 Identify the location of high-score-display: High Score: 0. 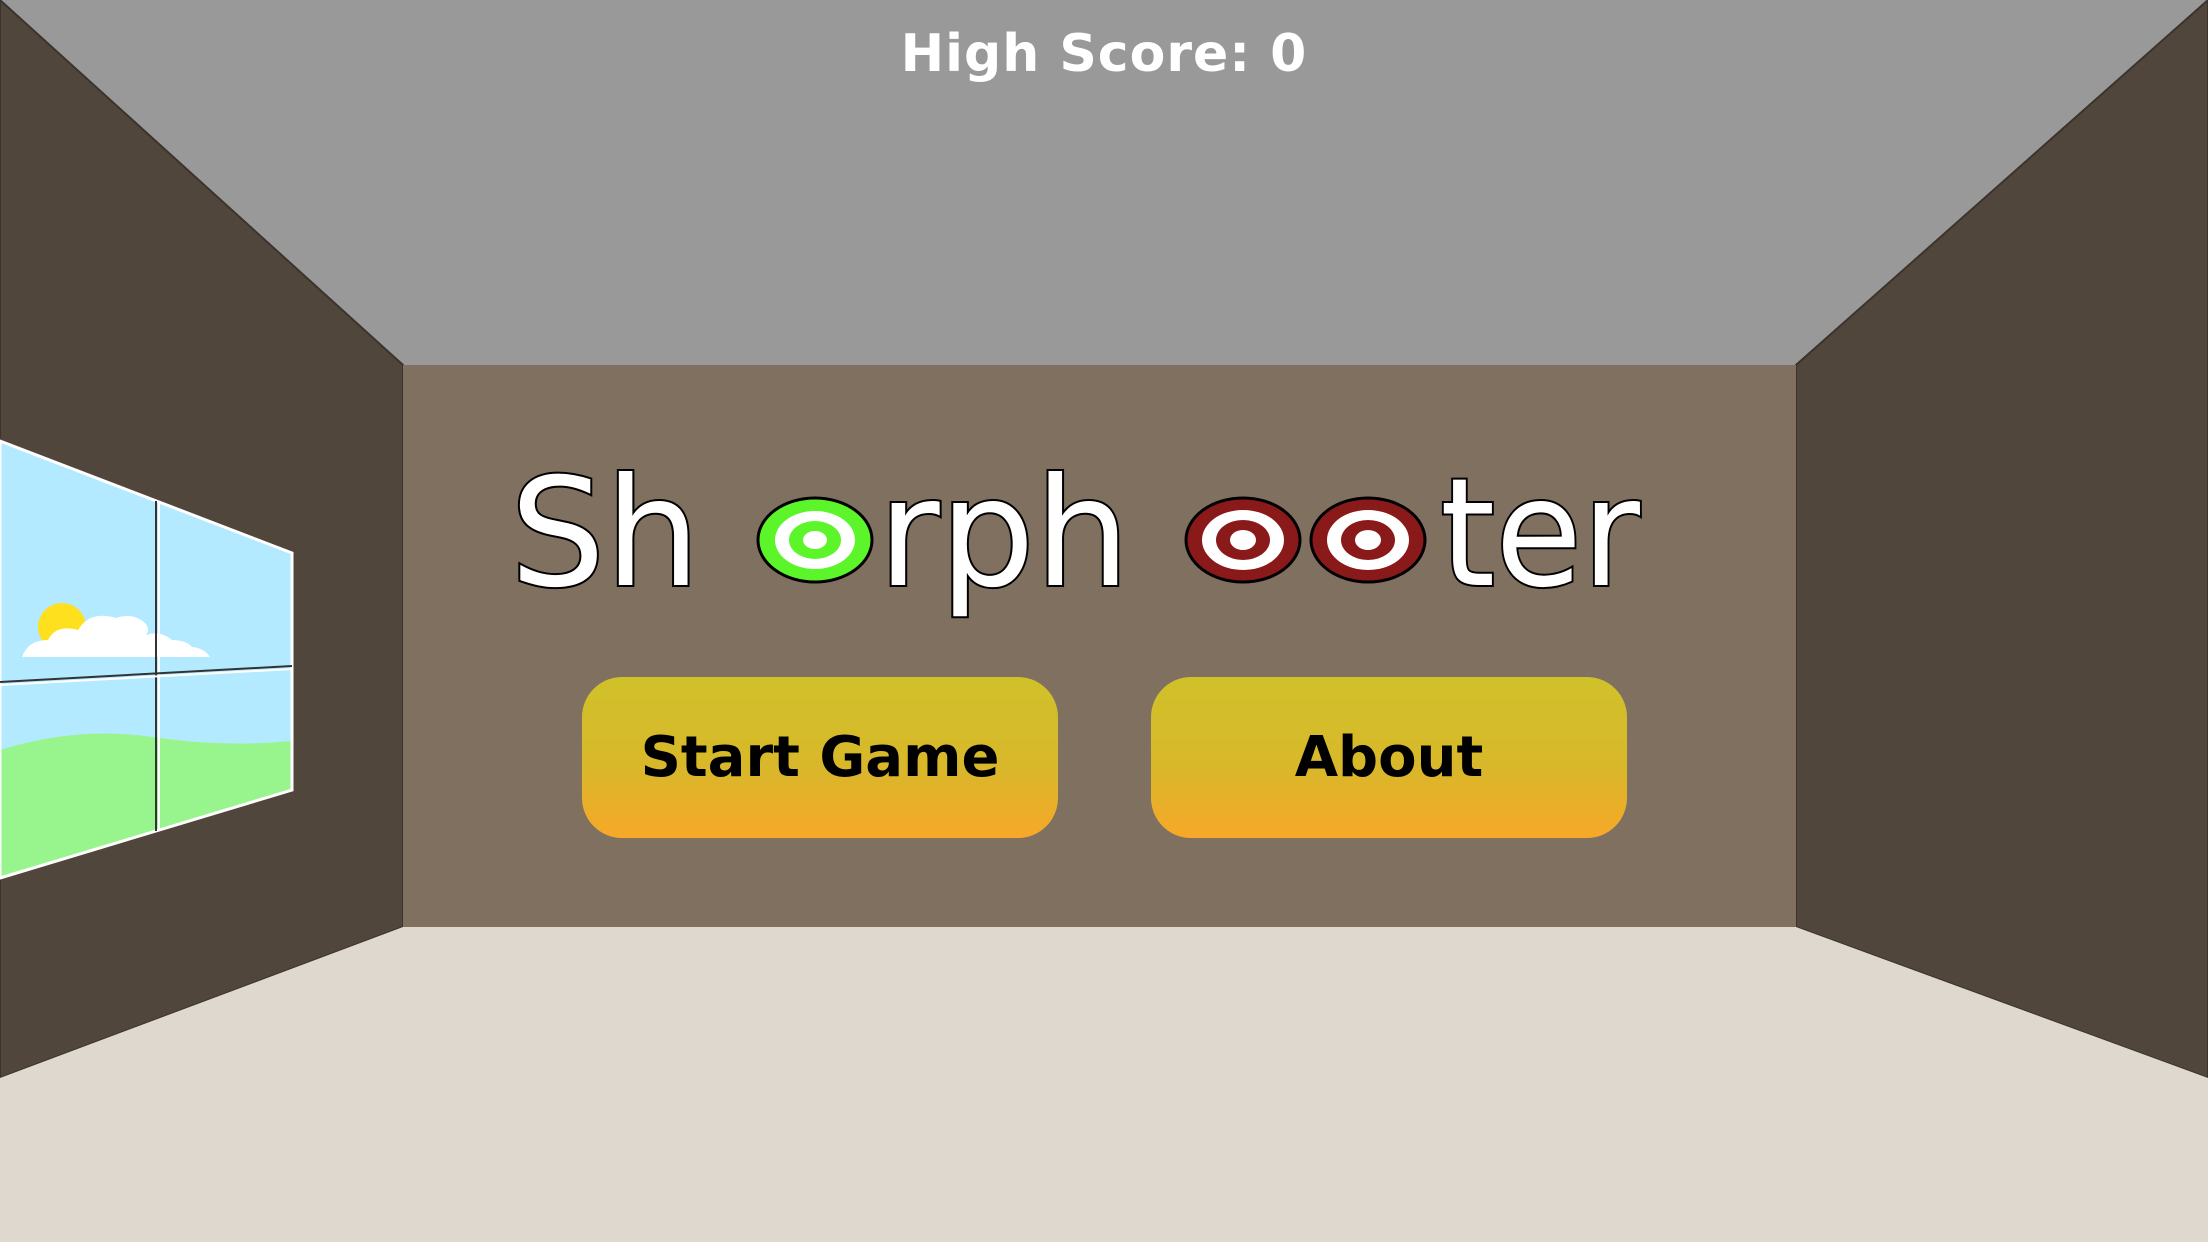
(1104, 54).